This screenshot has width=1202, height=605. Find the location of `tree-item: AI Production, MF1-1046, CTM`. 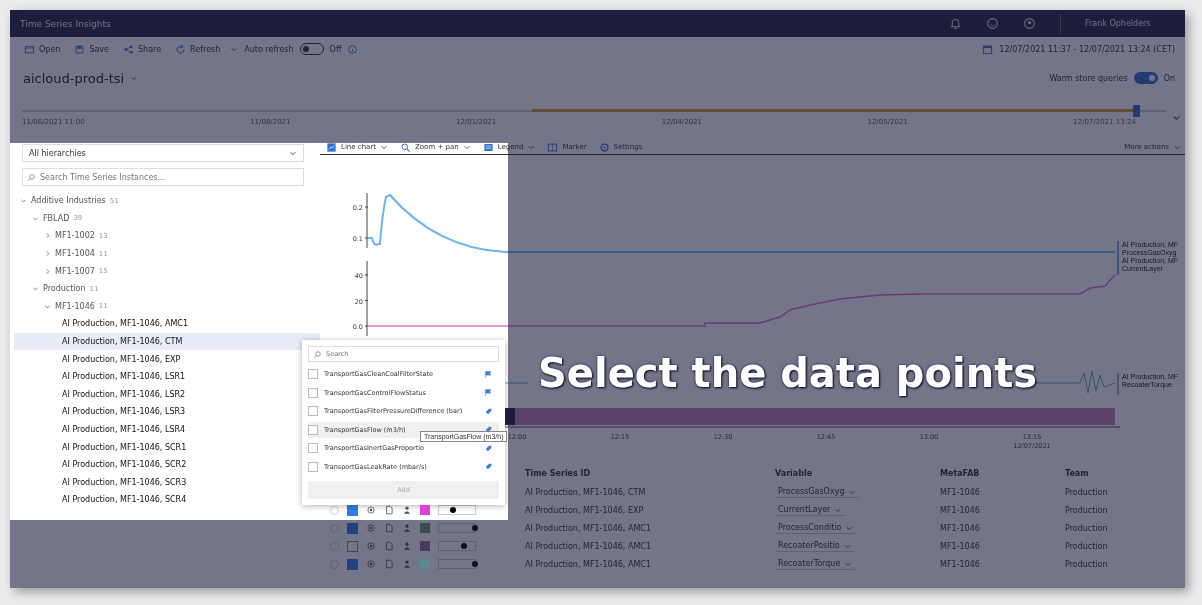

tree-item: AI Production, MF1-1046, CTM is located at coordinates (167, 341).